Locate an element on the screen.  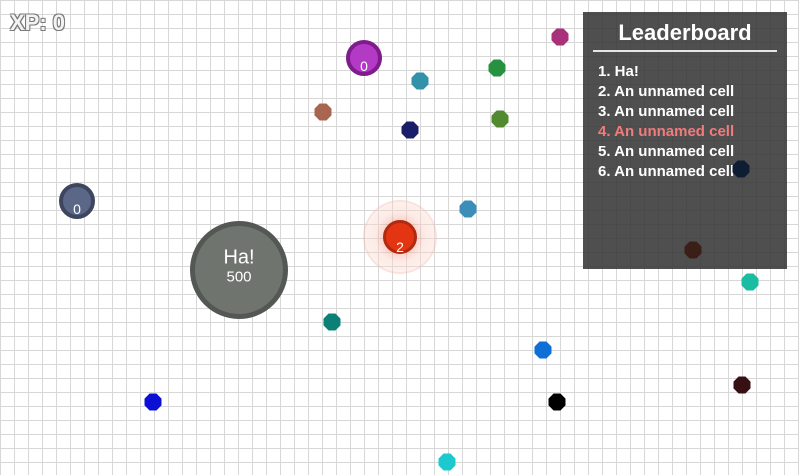
player-cell-purple: 0 is located at coordinates (364, 58).